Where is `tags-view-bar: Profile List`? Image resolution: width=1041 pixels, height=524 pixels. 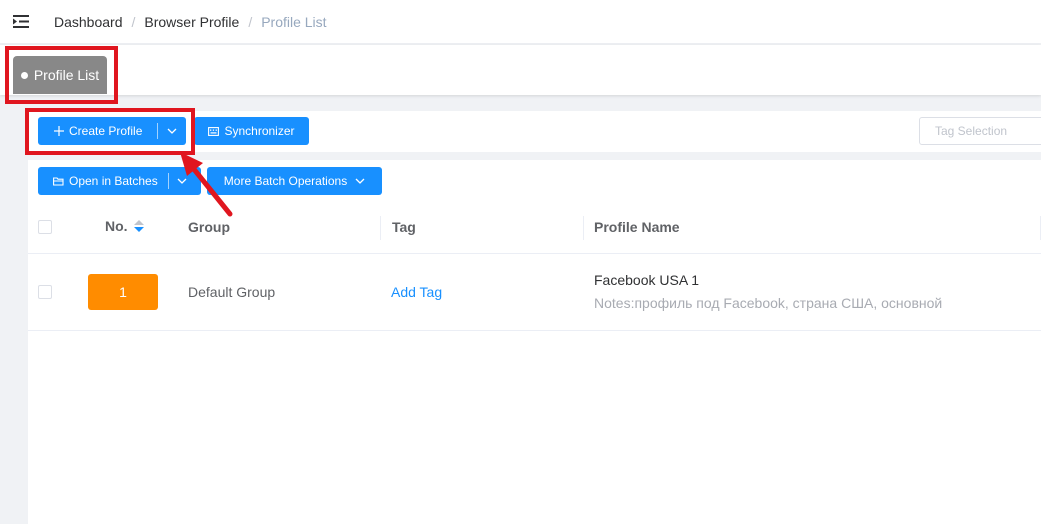
tags-view-bar: Profile List is located at coordinates (520, 70).